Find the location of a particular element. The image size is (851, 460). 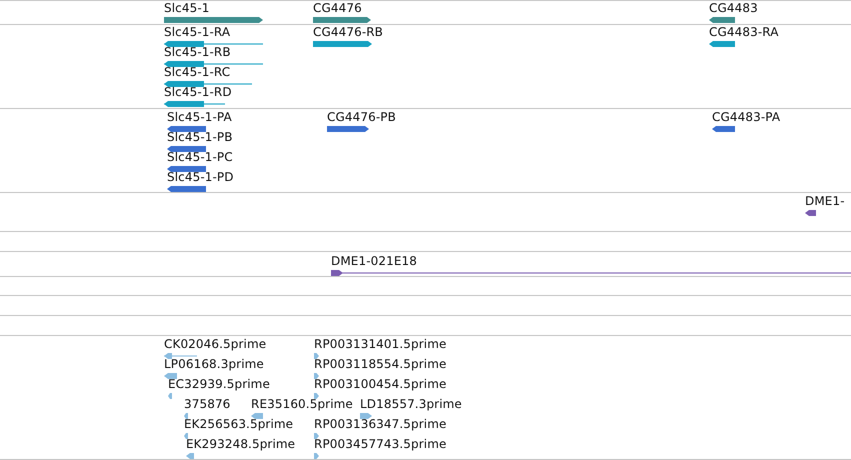

feature-label: LP06168.3prime is located at coordinates (214, 364).